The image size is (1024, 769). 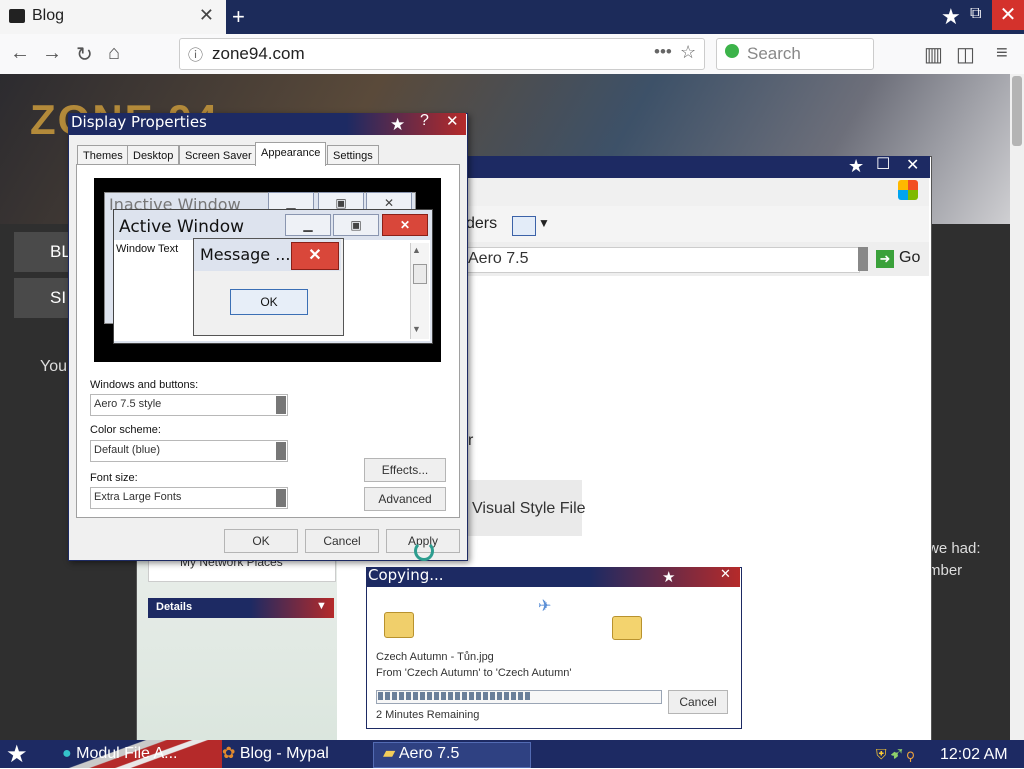 What do you see at coordinates (420, 274) in the screenshot?
I see `preview-scroll-thumb` at bounding box center [420, 274].